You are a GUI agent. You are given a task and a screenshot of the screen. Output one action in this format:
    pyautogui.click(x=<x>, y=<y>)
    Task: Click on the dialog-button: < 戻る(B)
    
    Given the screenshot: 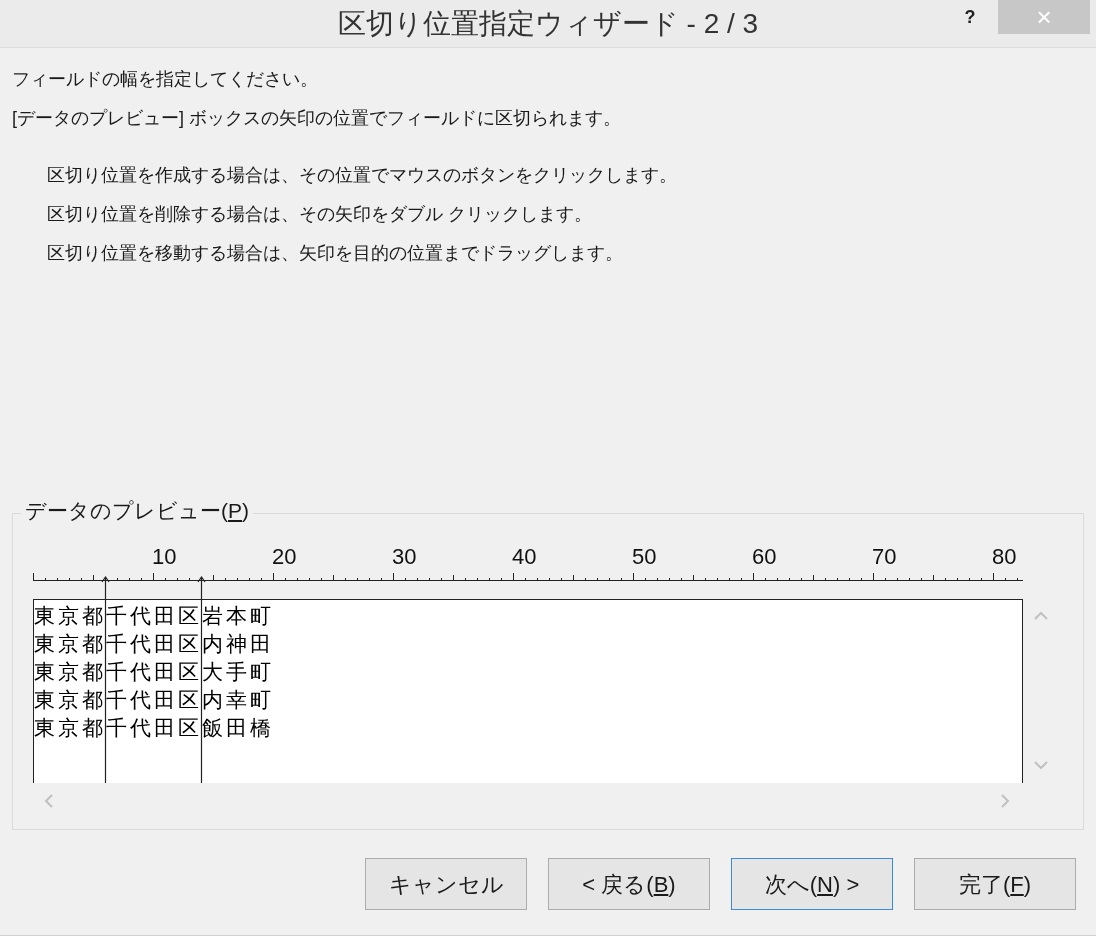 What is the action you would take?
    pyautogui.click(x=629, y=884)
    